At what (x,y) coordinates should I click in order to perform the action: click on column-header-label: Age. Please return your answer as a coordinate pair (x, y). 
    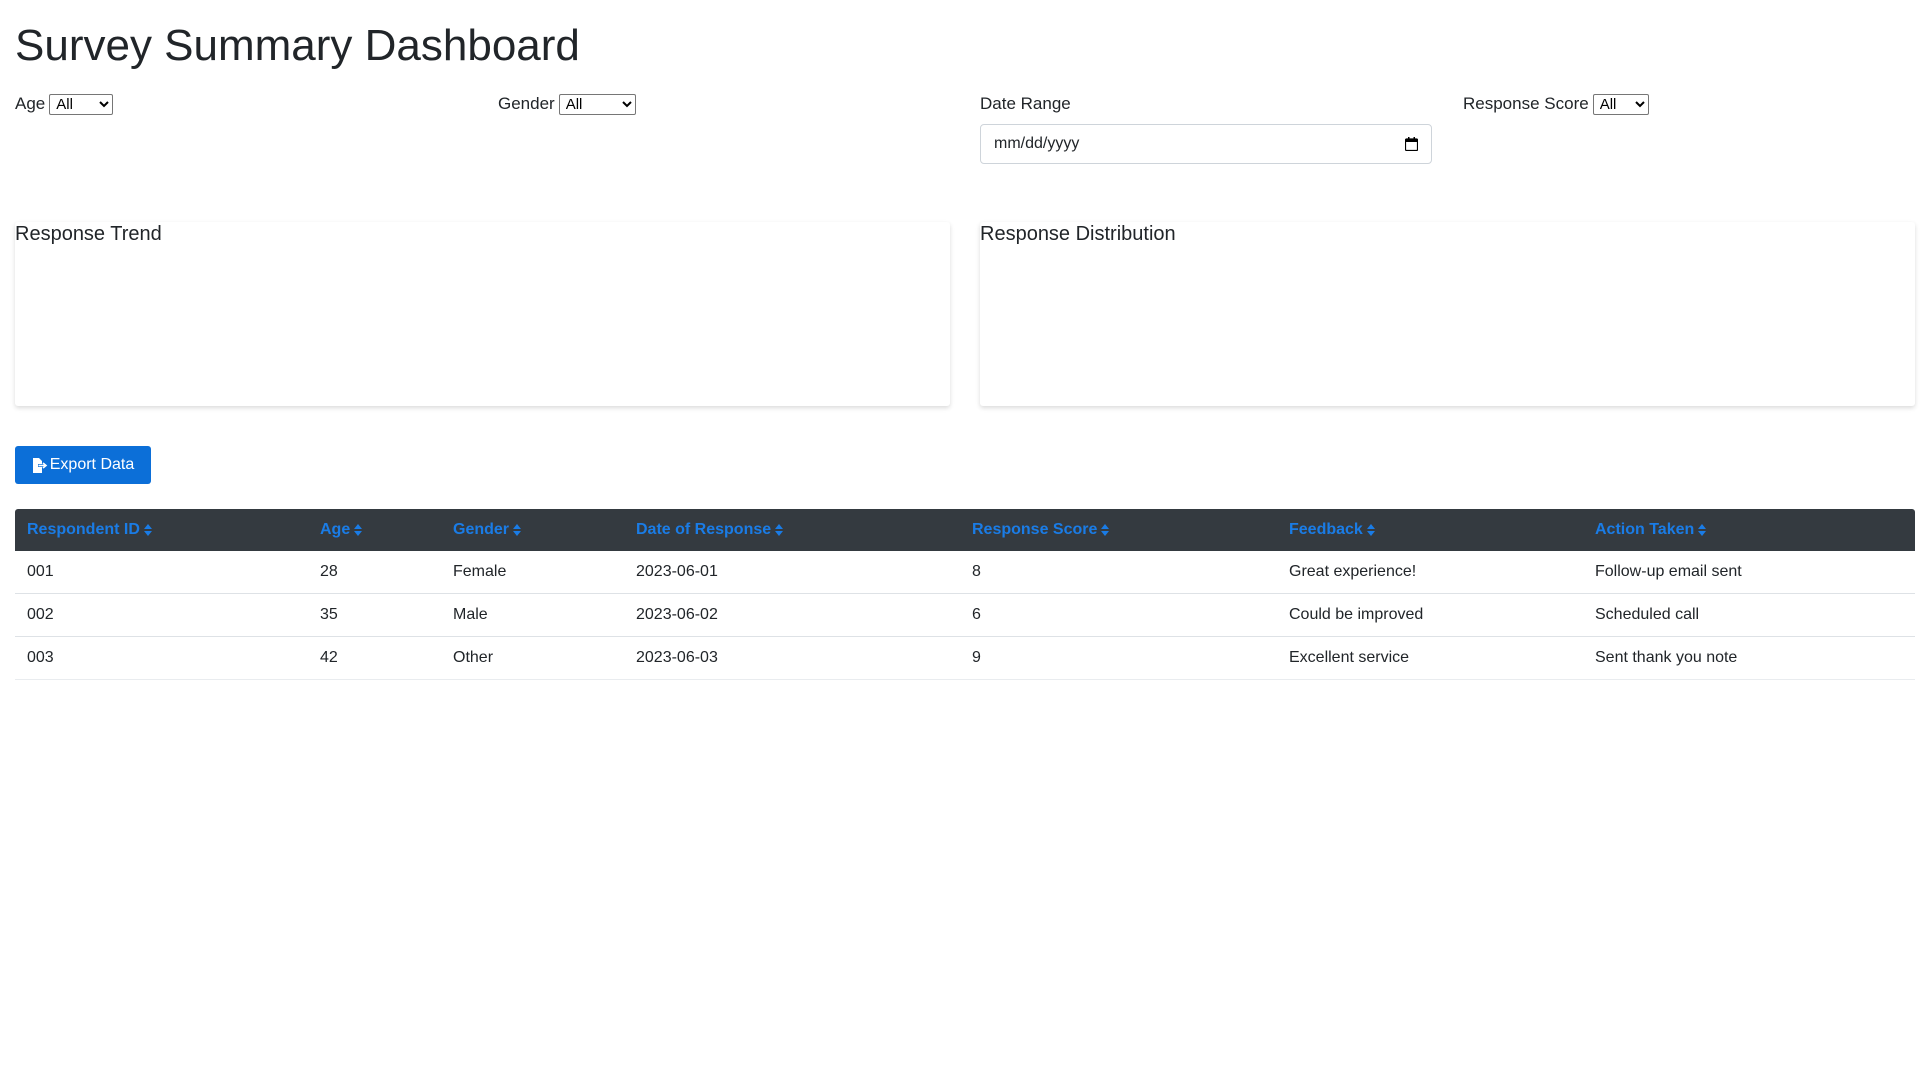
    Looking at the image, I should click on (335, 529).